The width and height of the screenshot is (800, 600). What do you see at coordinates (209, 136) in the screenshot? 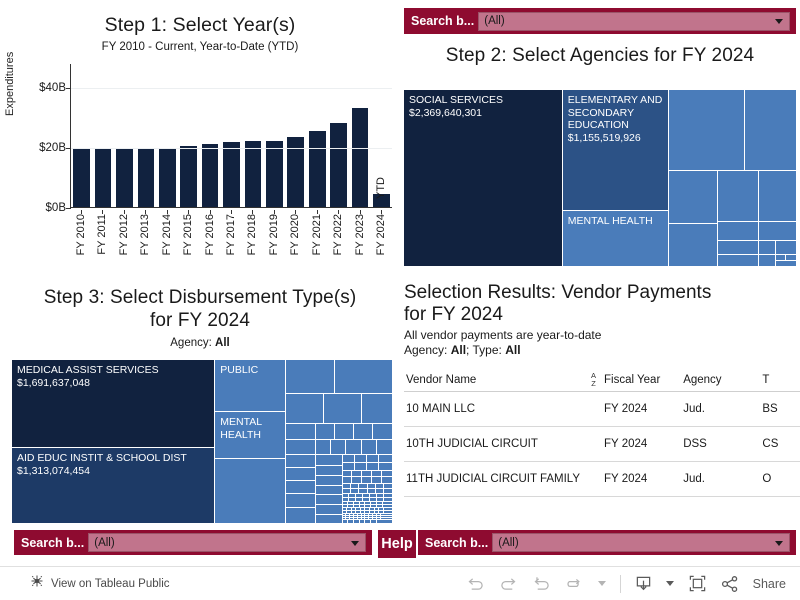
I see `bar-fy-2016` at bounding box center [209, 136].